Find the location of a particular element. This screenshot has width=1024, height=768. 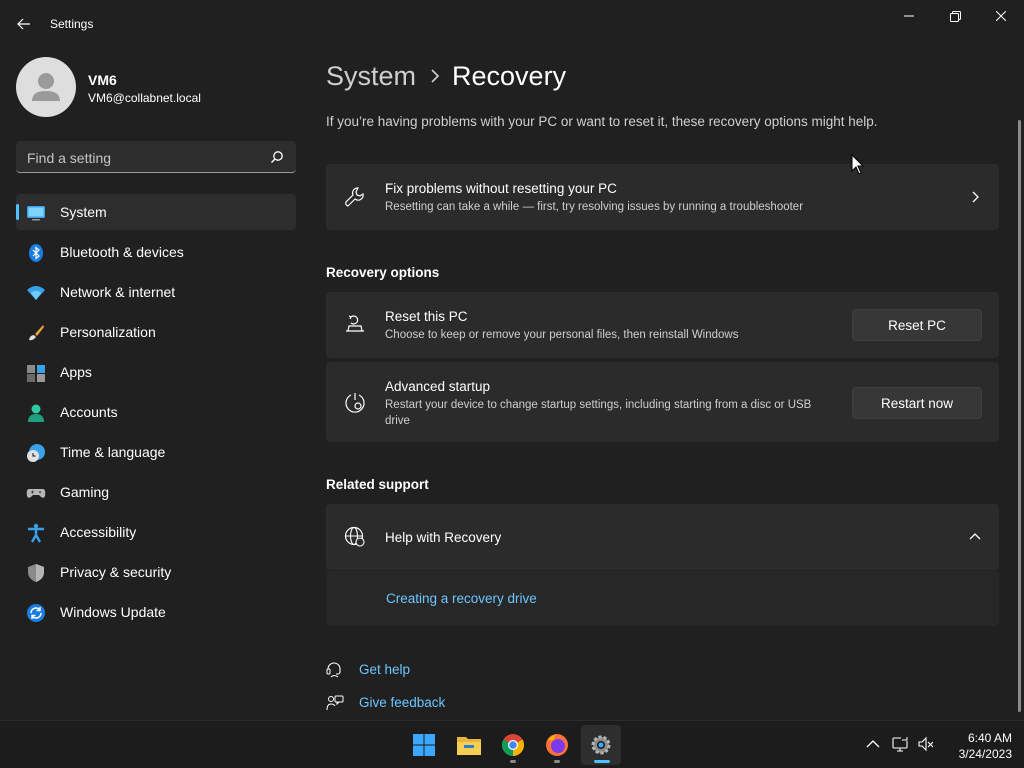

sidebar-item-label: Accessibility is located at coordinates (98, 532).